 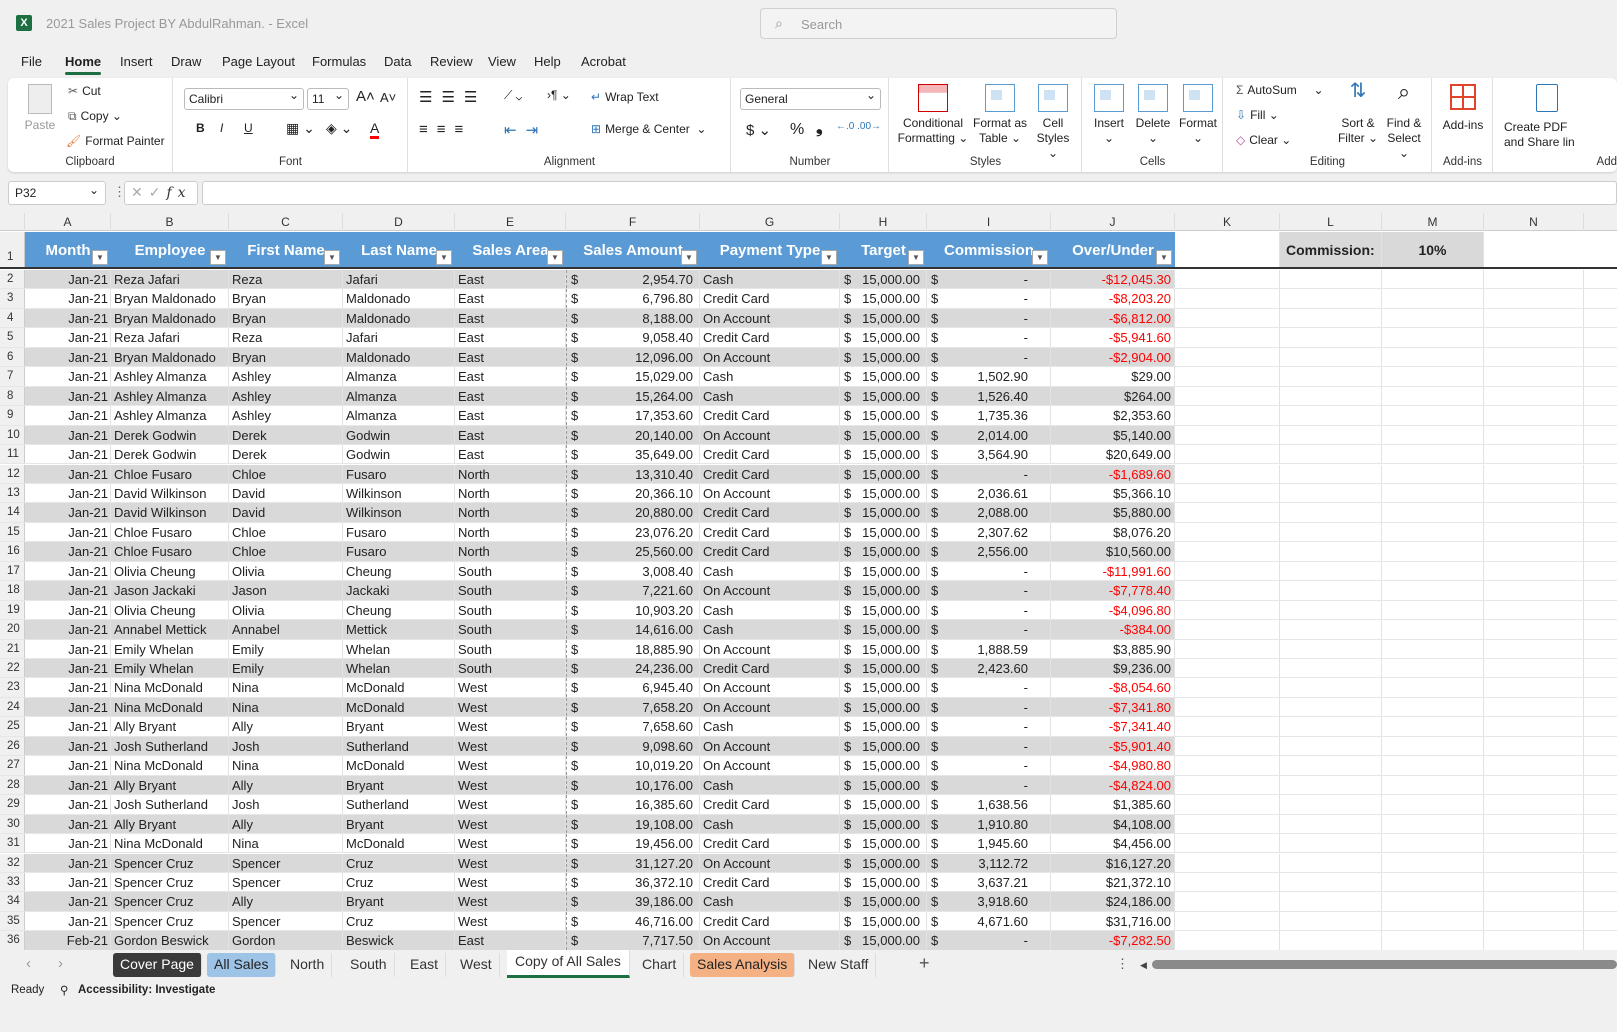 I want to click on font-size-select: 11, so click(x=328, y=99).